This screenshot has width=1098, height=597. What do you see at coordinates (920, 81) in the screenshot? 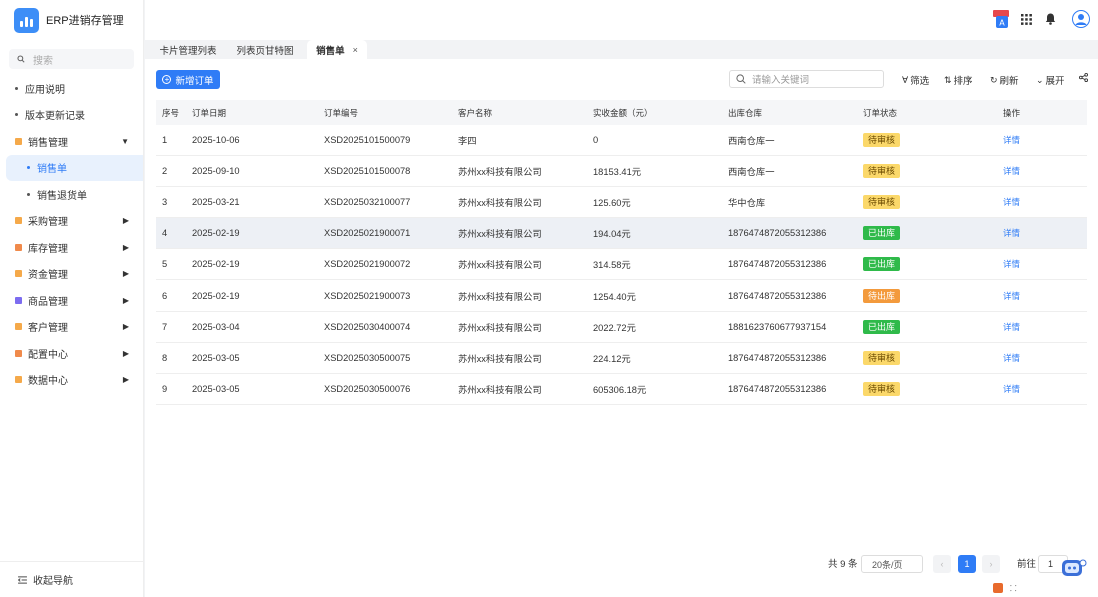
I see `filter-label: 筛选` at bounding box center [920, 81].